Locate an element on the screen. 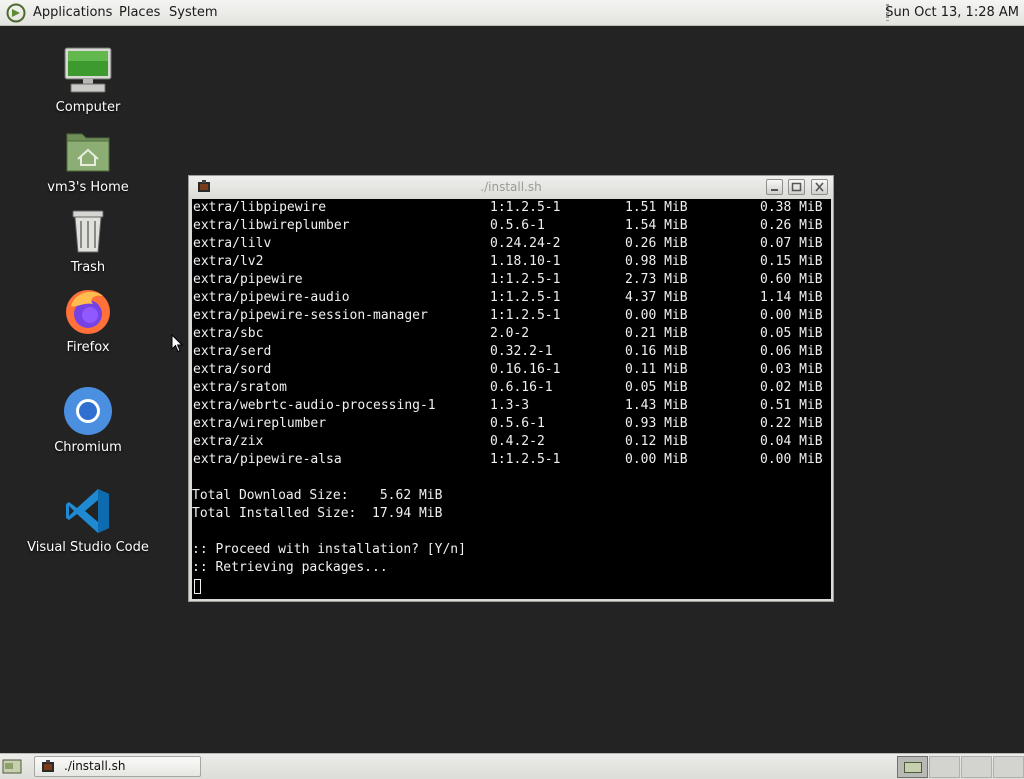  terminal-app-icon is located at coordinates (48, 766).